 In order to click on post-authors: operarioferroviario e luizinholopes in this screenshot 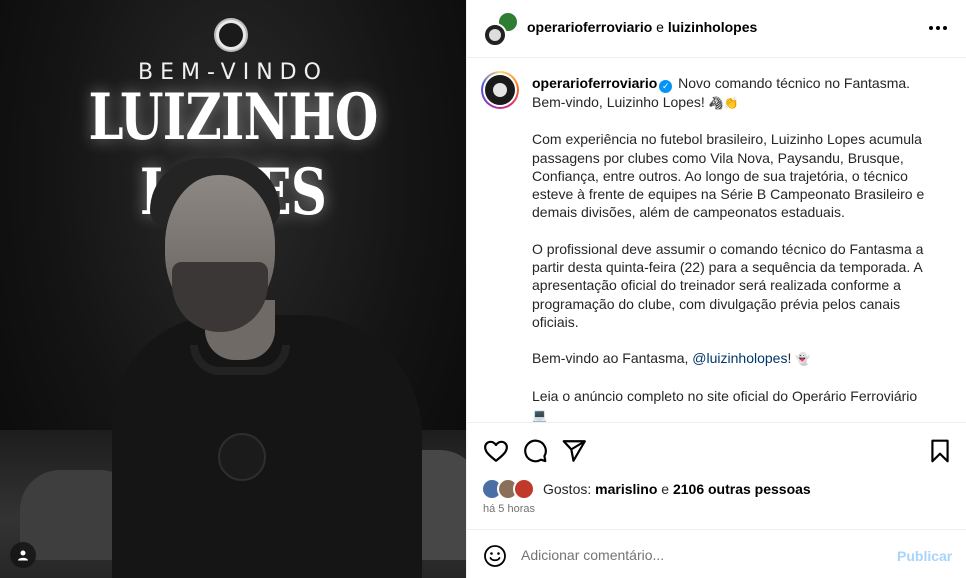, I will do `click(642, 27)`.